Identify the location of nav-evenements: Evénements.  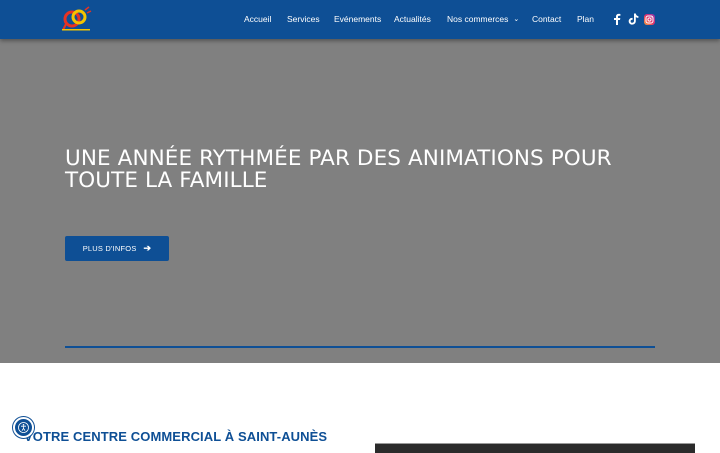
(357, 19).